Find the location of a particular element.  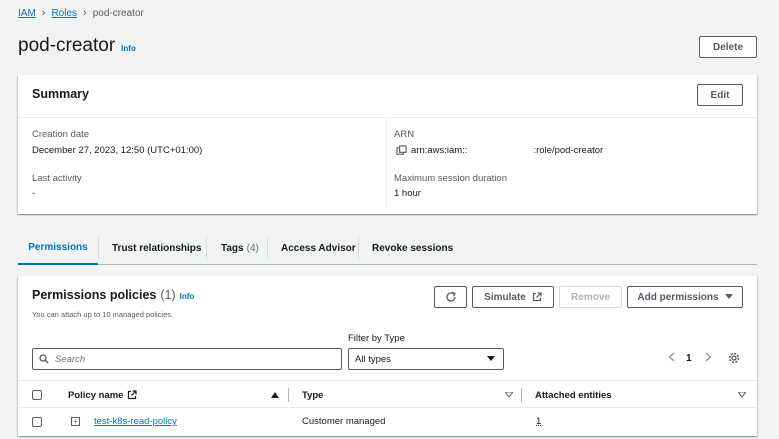

breadcrumb-current: pod-creator is located at coordinates (118, 13).